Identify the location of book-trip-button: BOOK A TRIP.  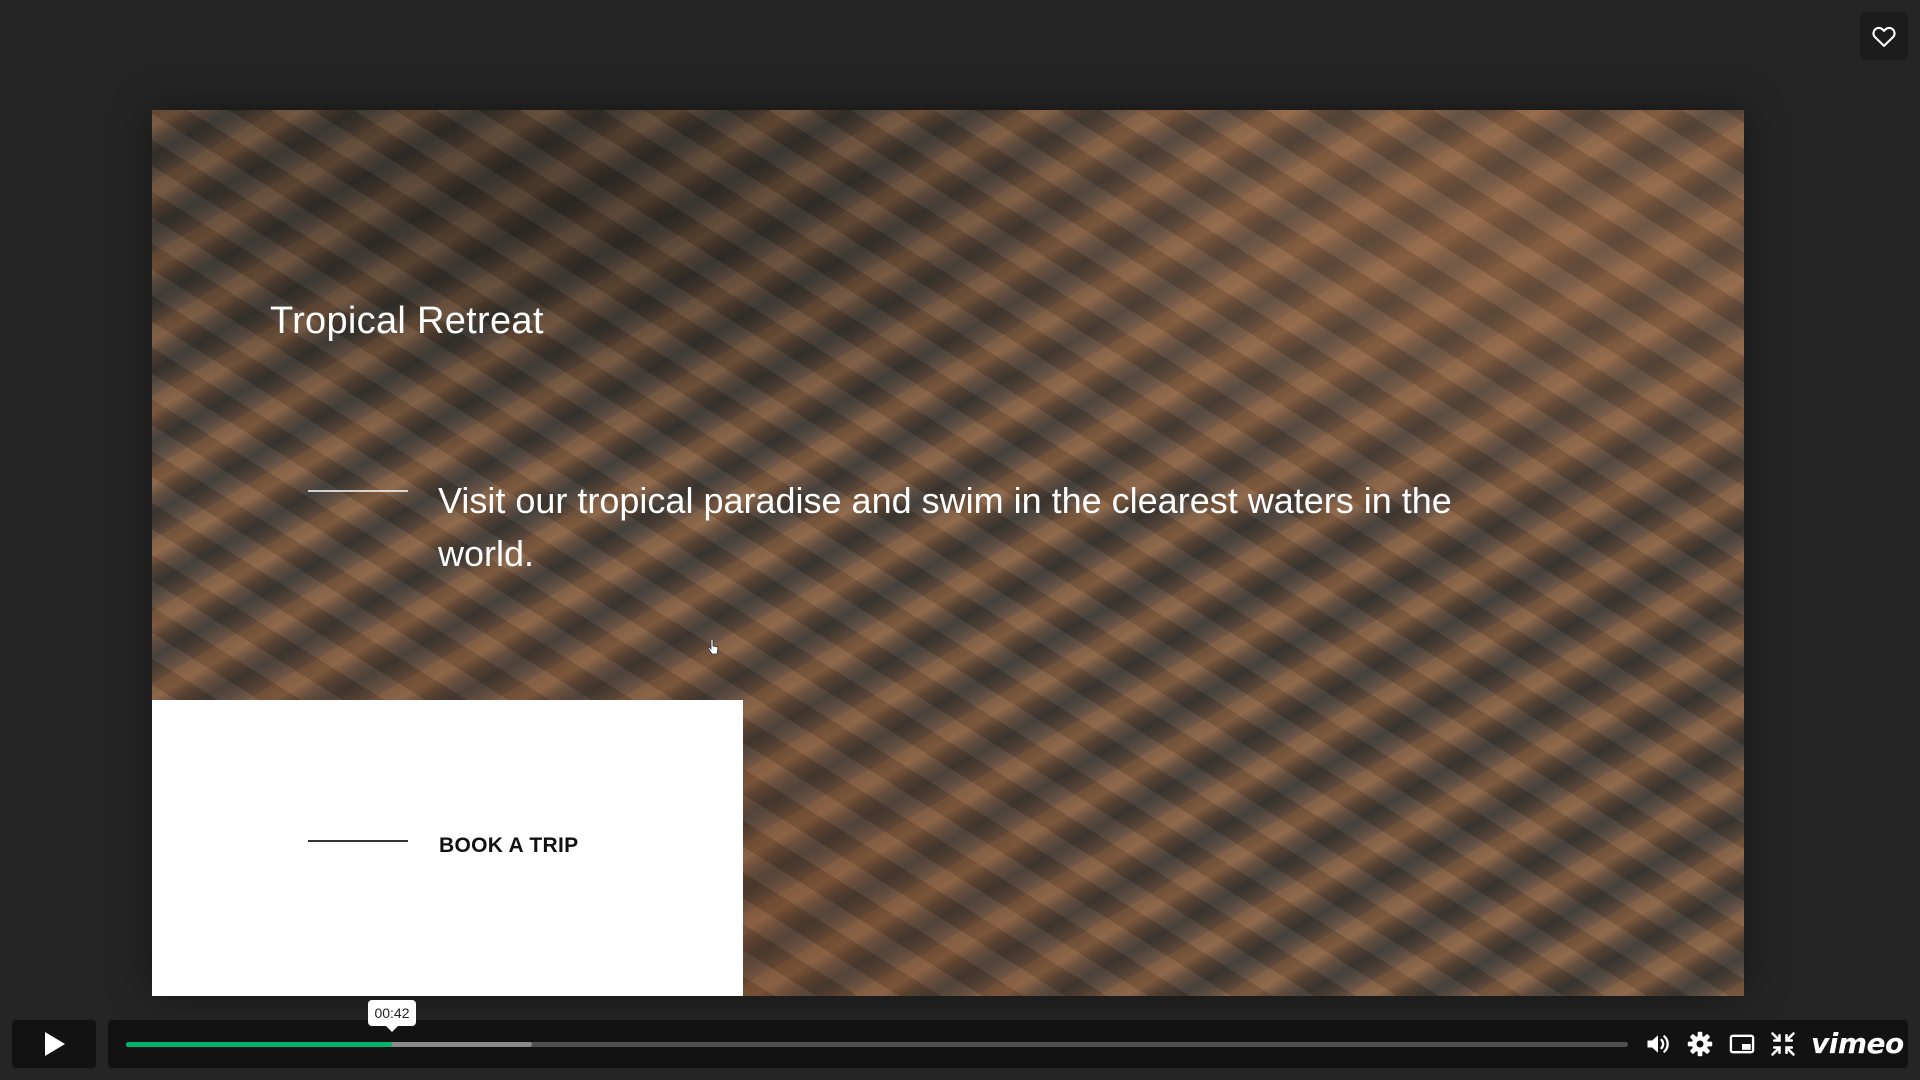
(508, 846).